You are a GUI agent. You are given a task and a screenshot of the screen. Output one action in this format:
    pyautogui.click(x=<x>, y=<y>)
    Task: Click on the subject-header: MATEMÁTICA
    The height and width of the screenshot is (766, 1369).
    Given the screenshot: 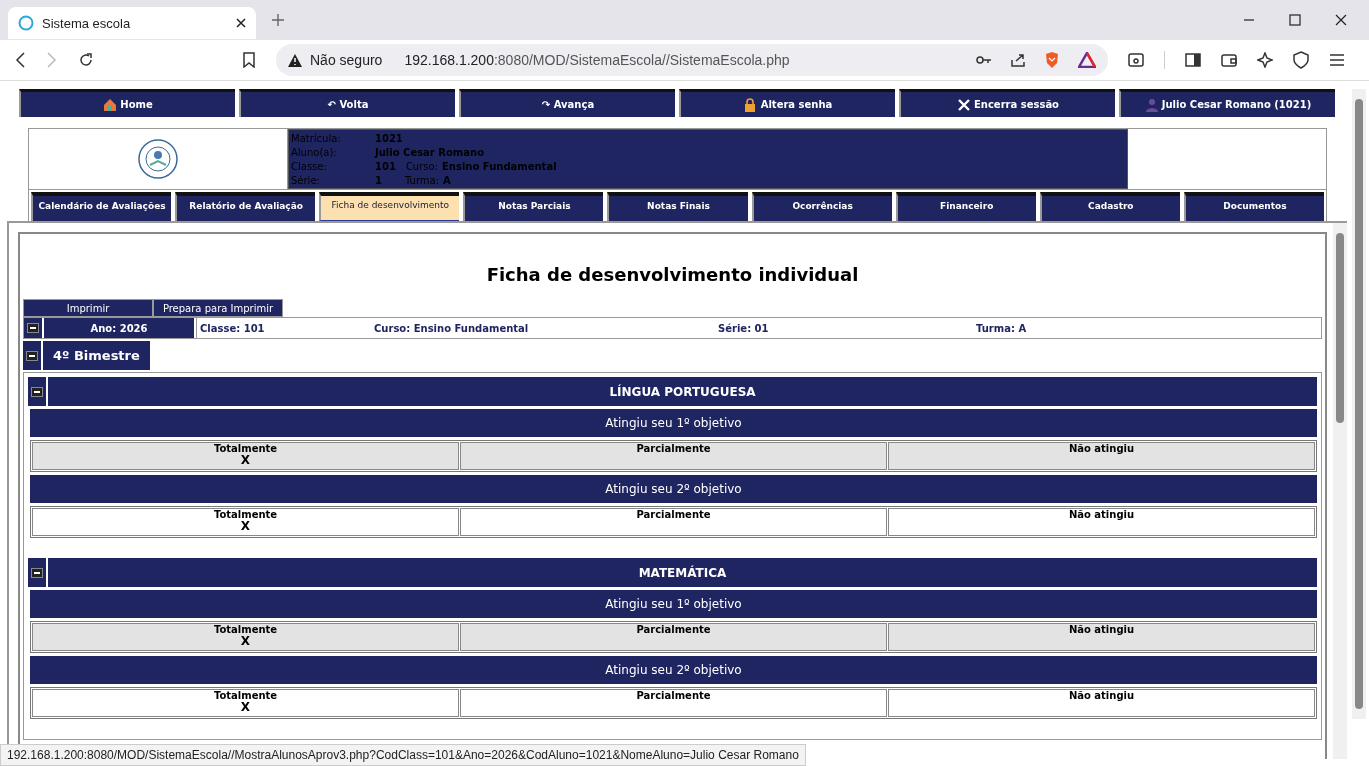 What is the action you would take?
    pyautogui.click(x=682, y=573)
    